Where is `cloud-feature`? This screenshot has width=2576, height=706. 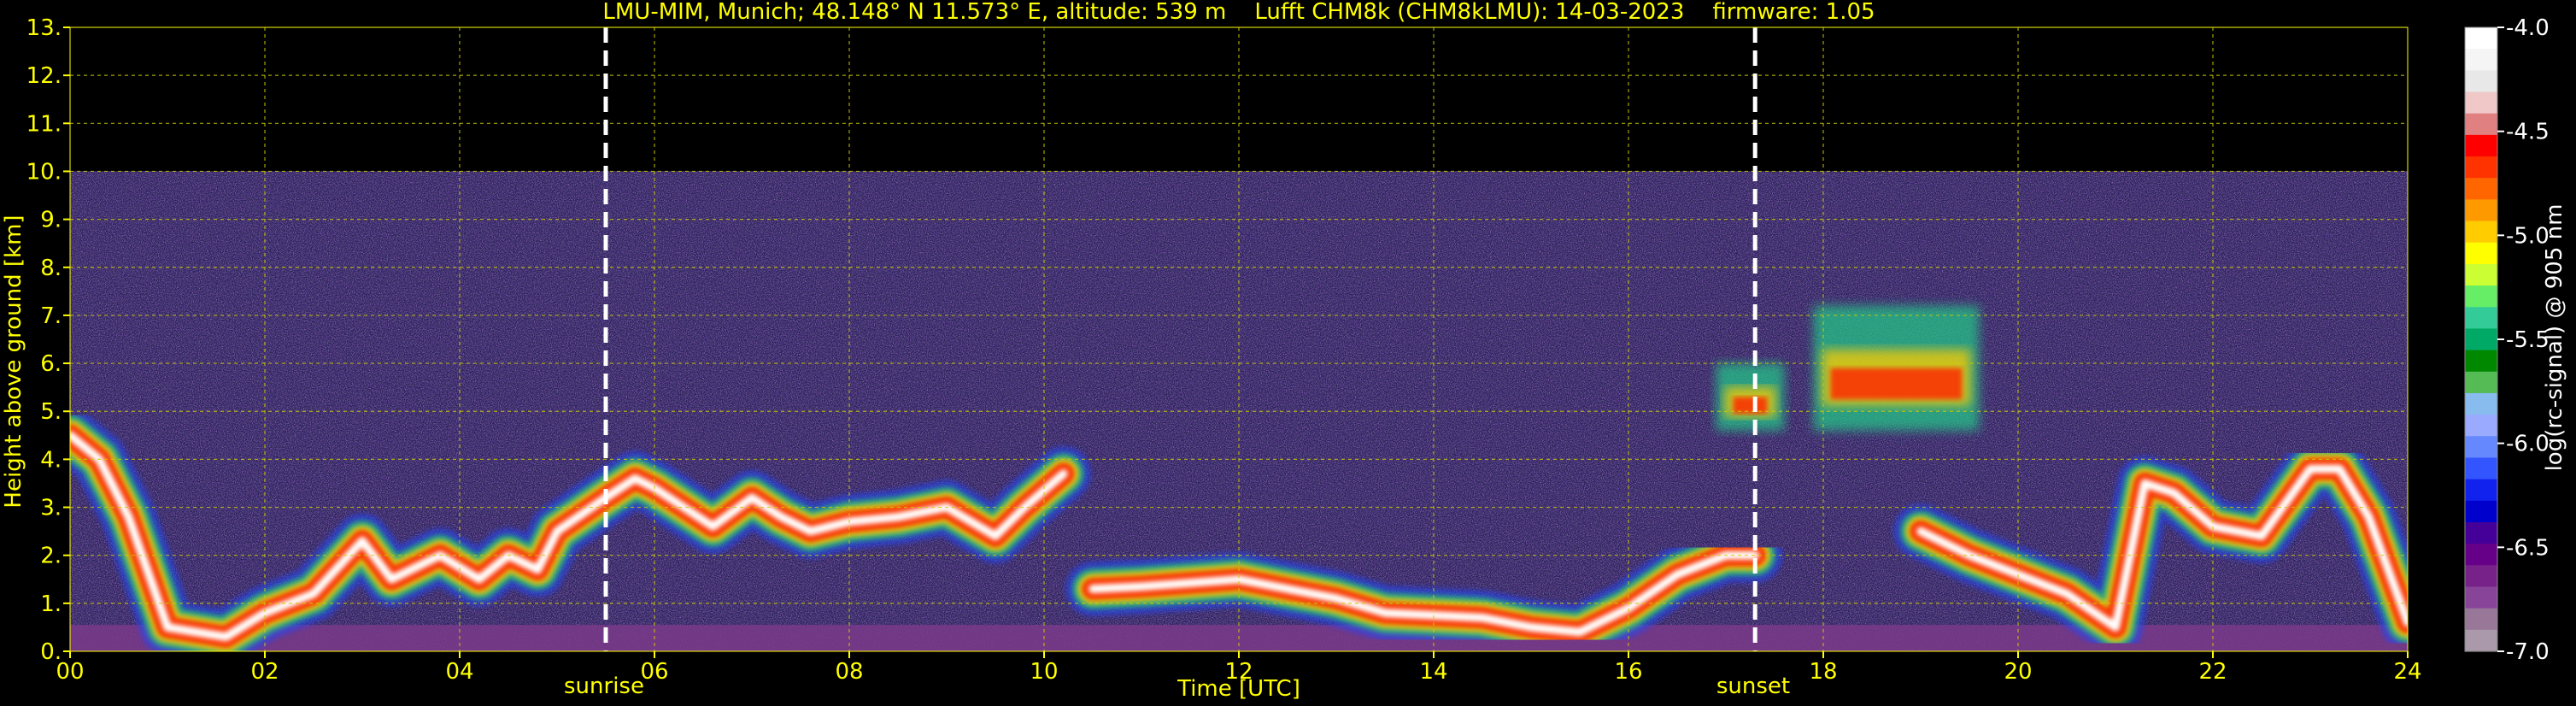 cloud-feature is located at coordinates (1750, 397).